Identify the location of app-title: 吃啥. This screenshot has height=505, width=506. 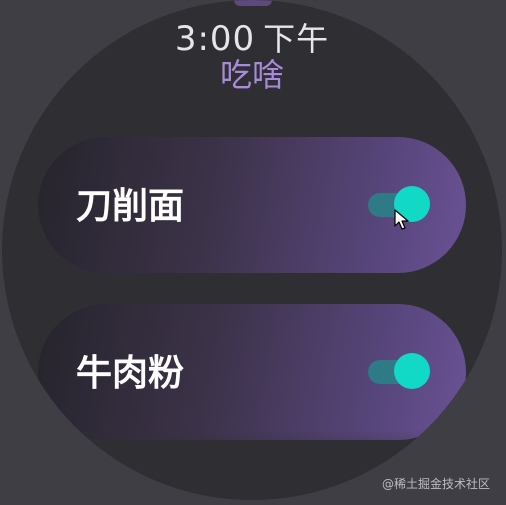
(251, 75).